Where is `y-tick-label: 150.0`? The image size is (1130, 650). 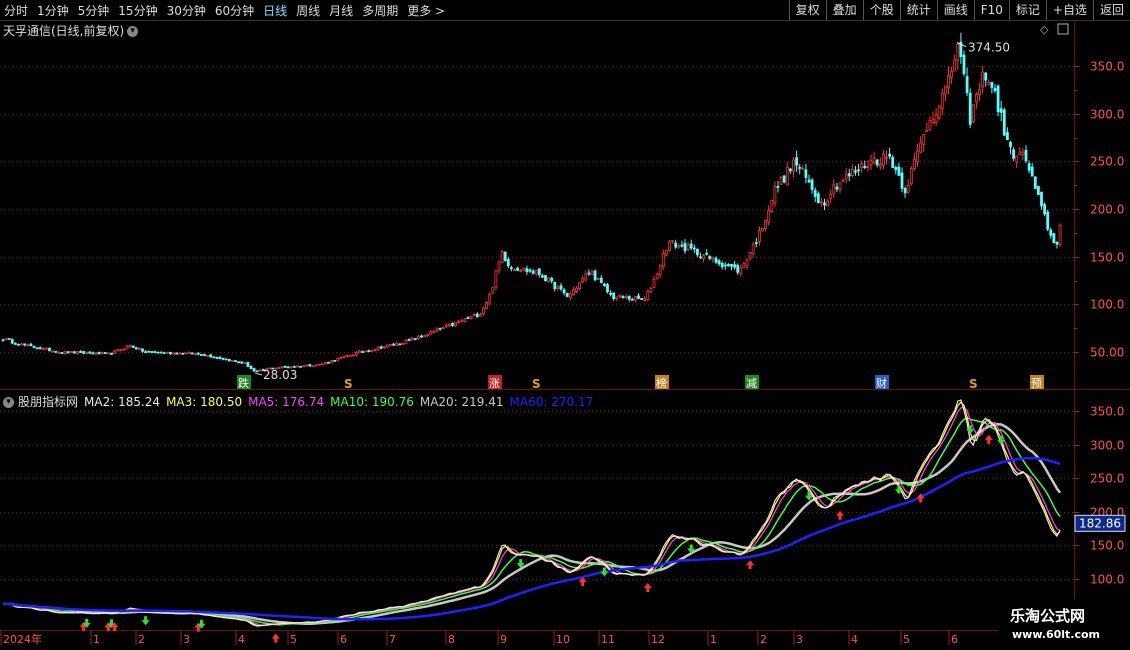
y-tick-label: 150.0 is located at coordinates (1107, 546).